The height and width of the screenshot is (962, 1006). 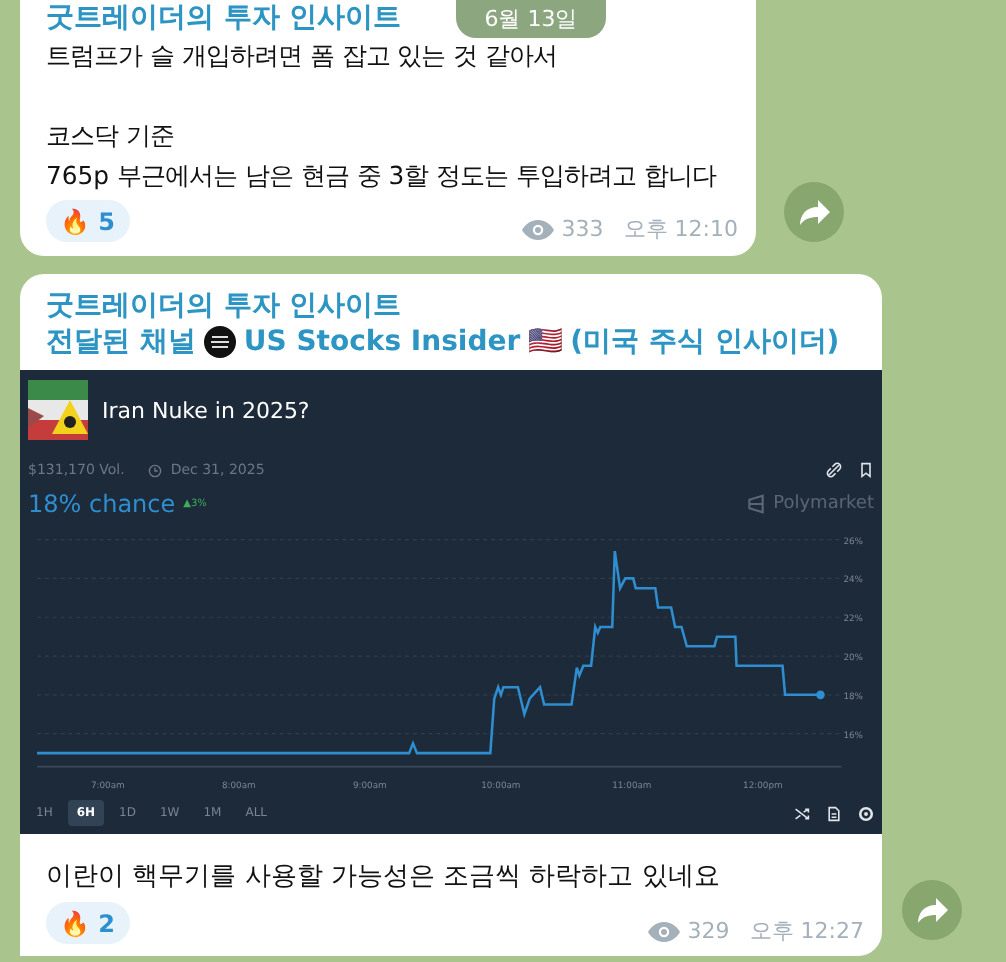 What do you see at coordinates (302, 56) in the screenshot?
I see `message-text: 트럼프가 슬 개입하려면 폼 잡고 있는 것 같아서` at bounding box center [302, 56].